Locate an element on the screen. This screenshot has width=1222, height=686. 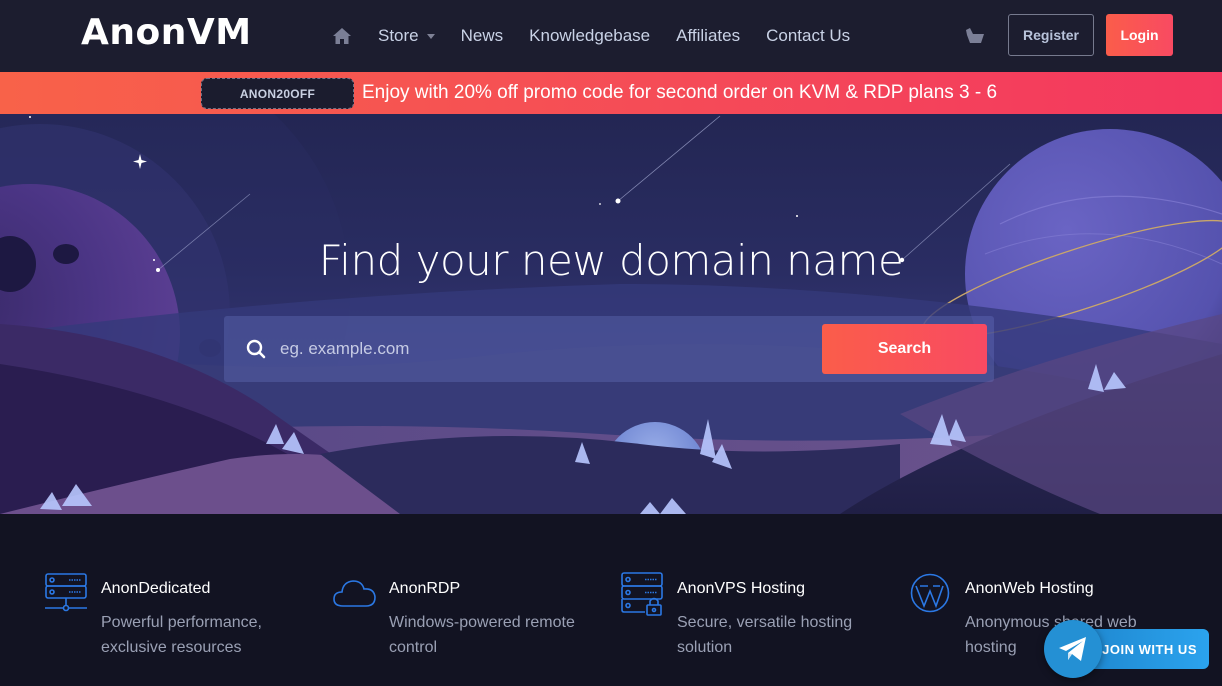
feature-title: AnonVPS Hosting is located at coordinates (741, 588).